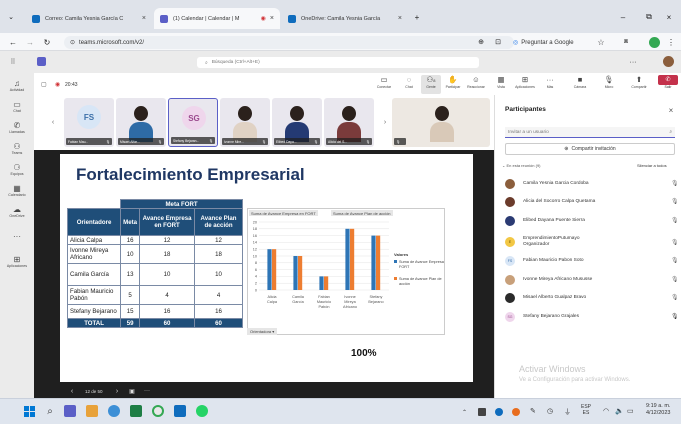 This screenshot has height=424, width=681. I want to click on mute-all-button: Silenciar a todos, so click(652, 165).